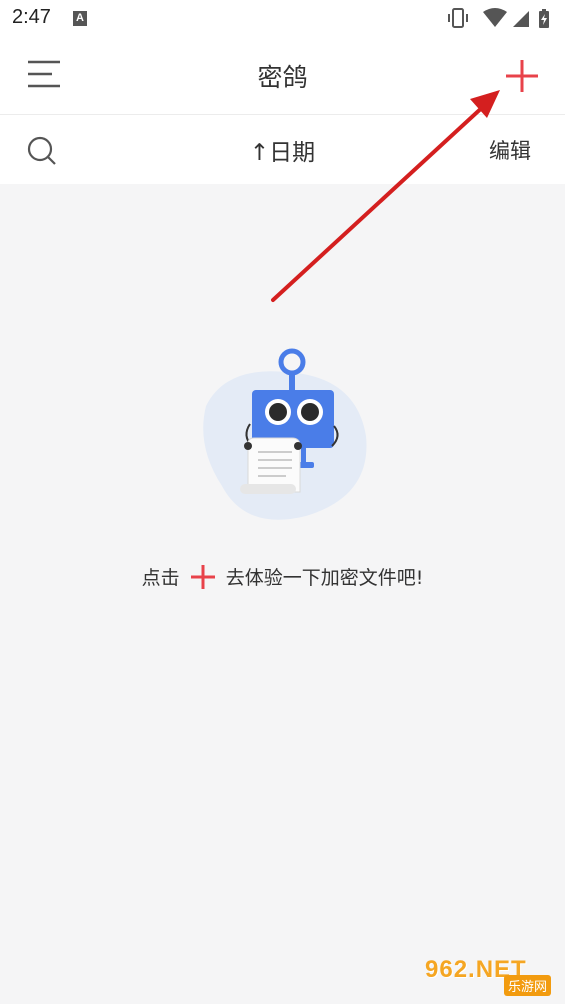 The width and height of the screenshot is (565, 1004). Describe the element at coordinates (495, 17) in the screenshot. I see `wifi-icon` at that location.